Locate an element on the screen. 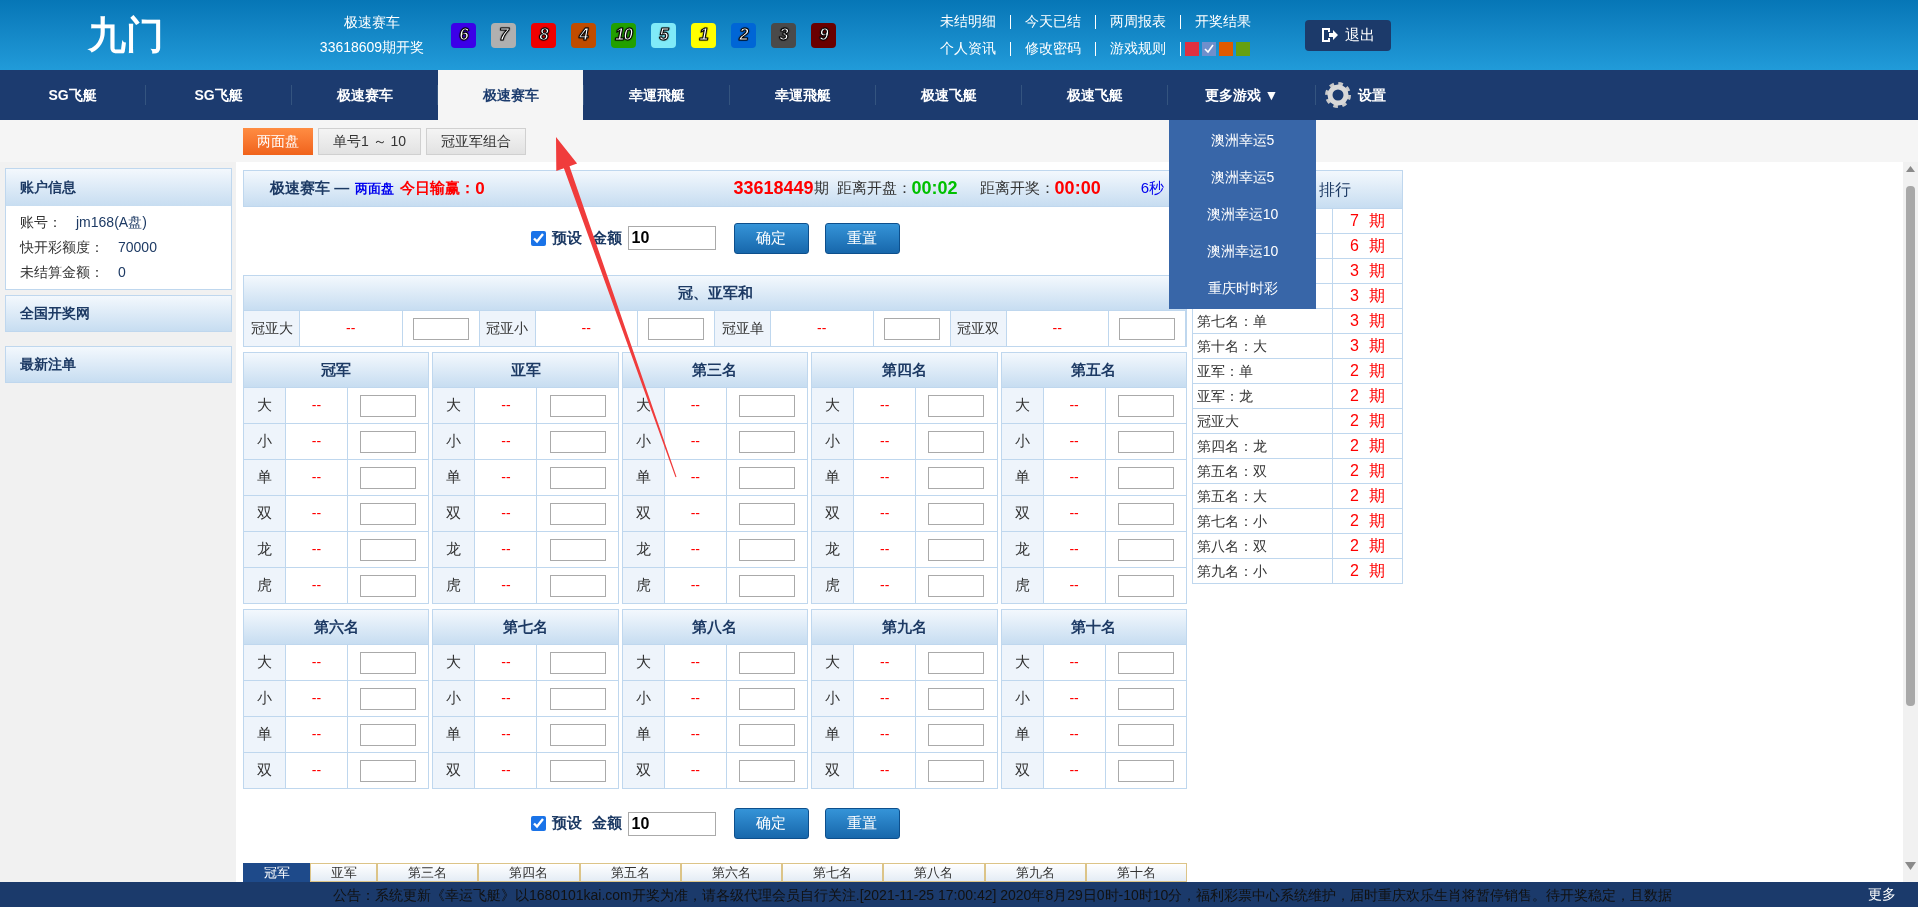 The image size is (1918, 907). sub-tab: 冠亚军组合 is located at coordinates (476, 141).